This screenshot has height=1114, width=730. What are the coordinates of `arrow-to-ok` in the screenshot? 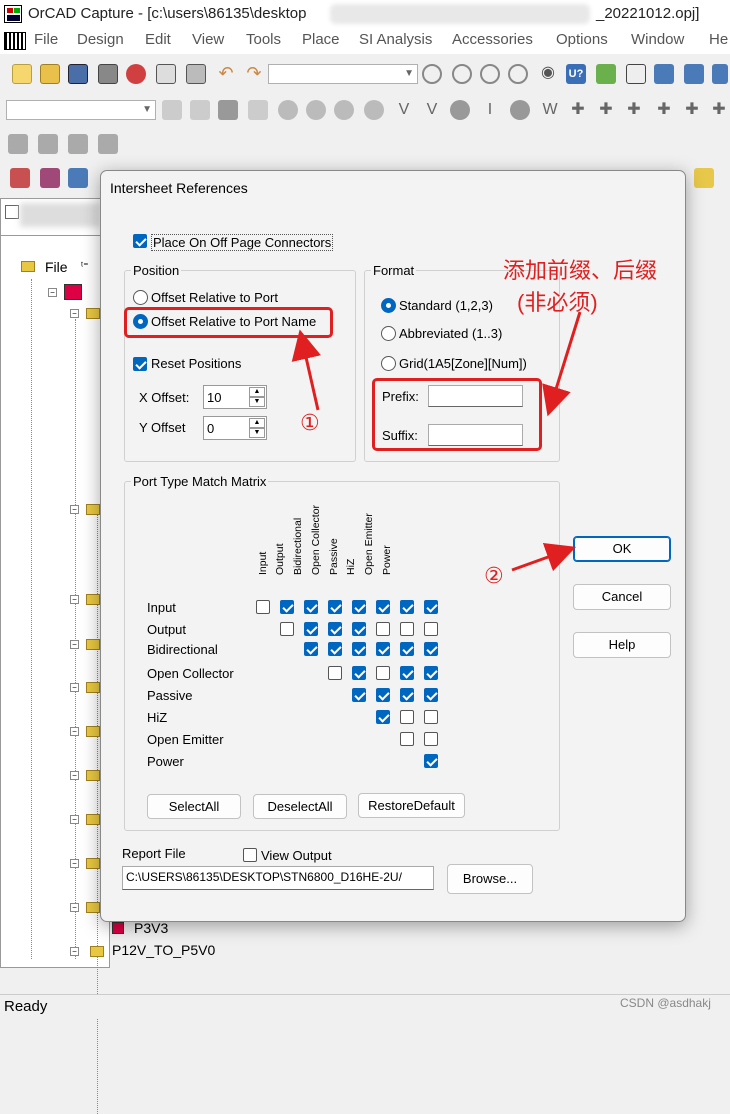 It's located at (544, 557).